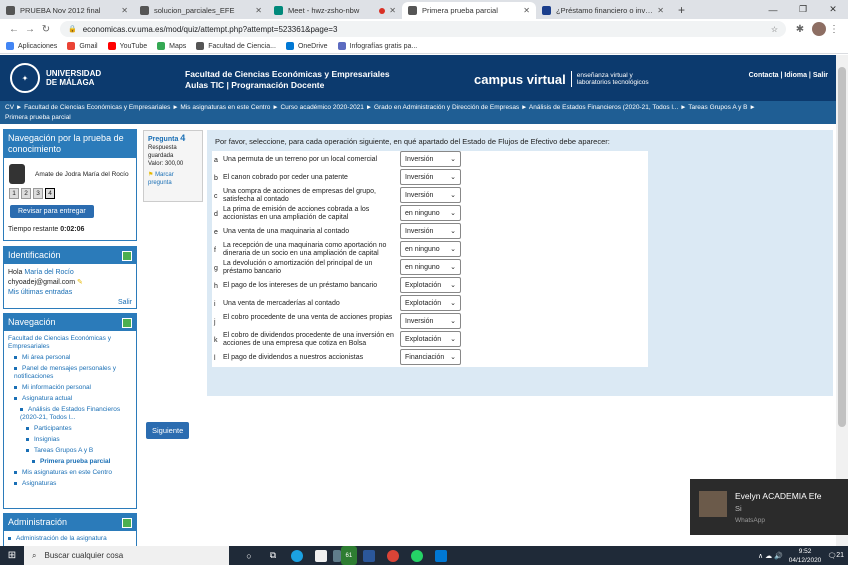 The image size is (848, 565). Describe the element at coordinates (14, 29) in the screenshot. I see `back-icon: ←` at that location.